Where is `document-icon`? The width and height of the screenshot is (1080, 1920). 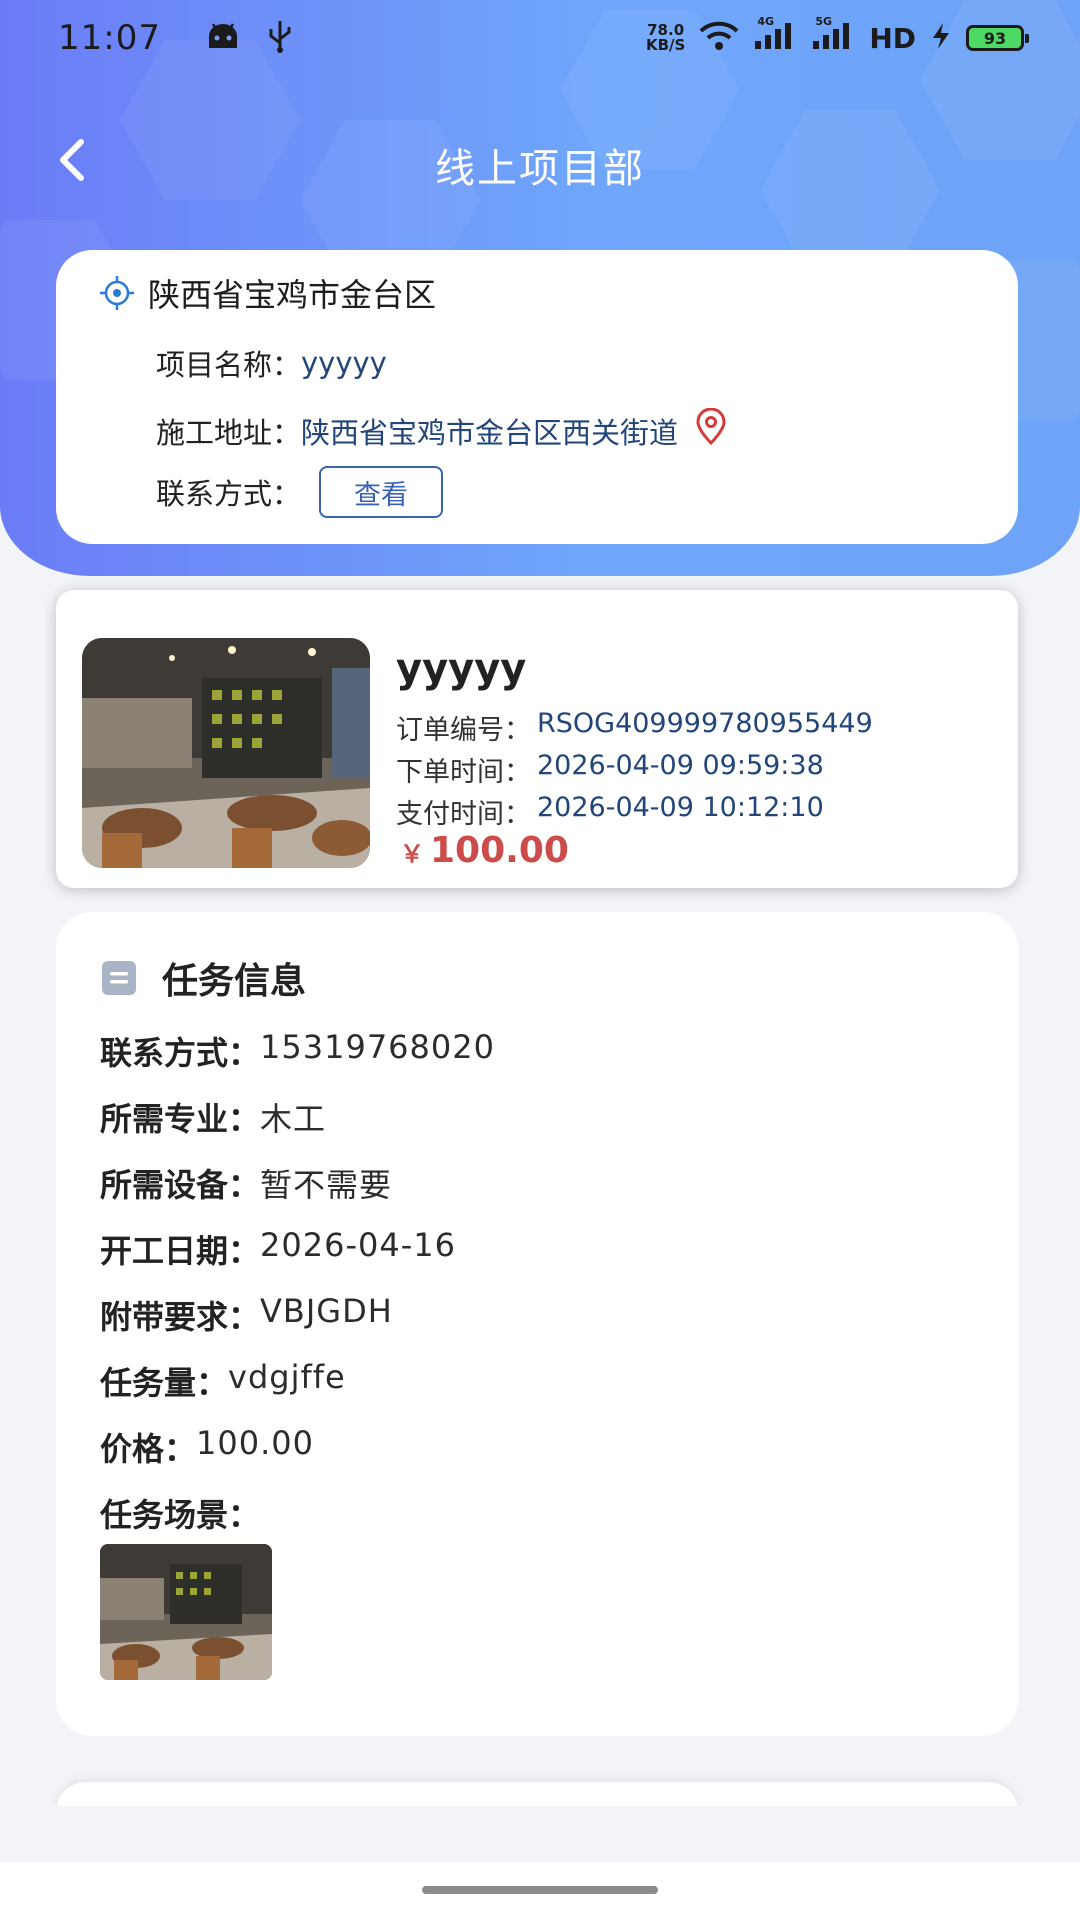 document-icon is located at coordinates (119, 978).